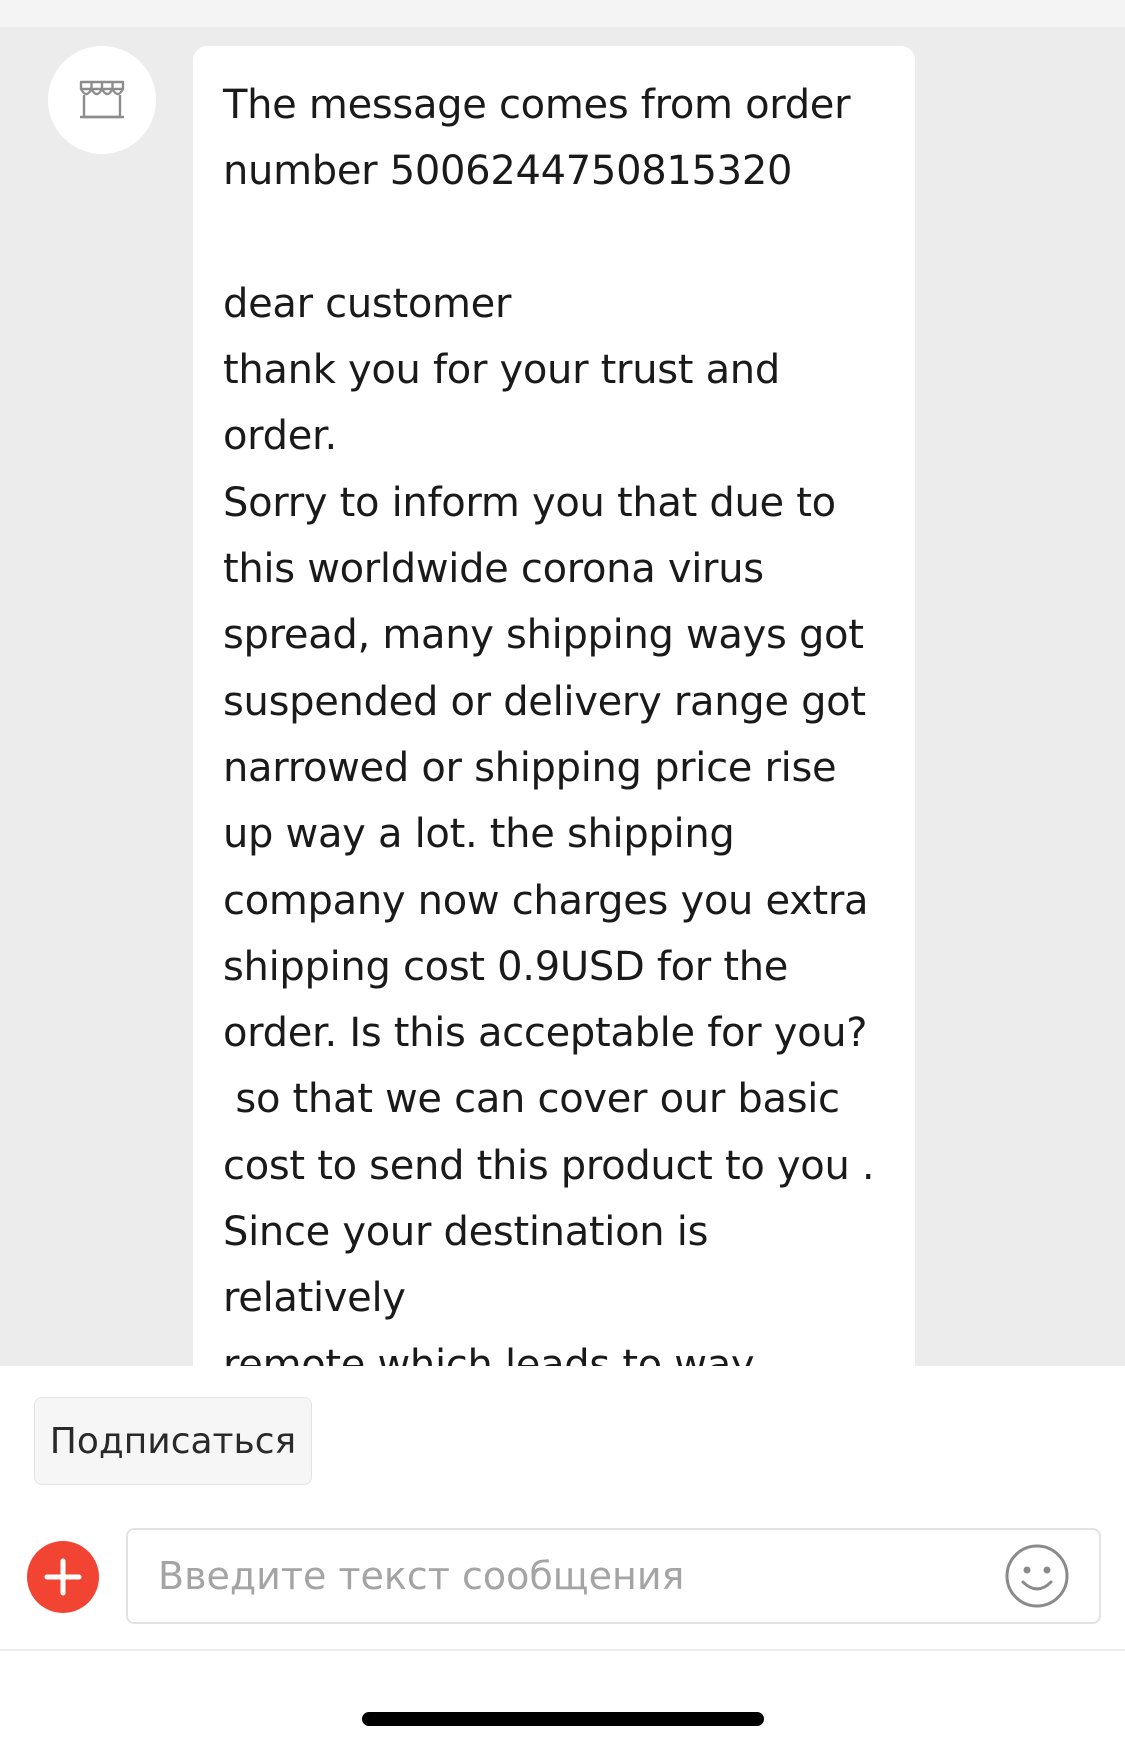 The width and height of the screenshot is (1125, 1752). I want to click on message-input, so click(613, 1576).